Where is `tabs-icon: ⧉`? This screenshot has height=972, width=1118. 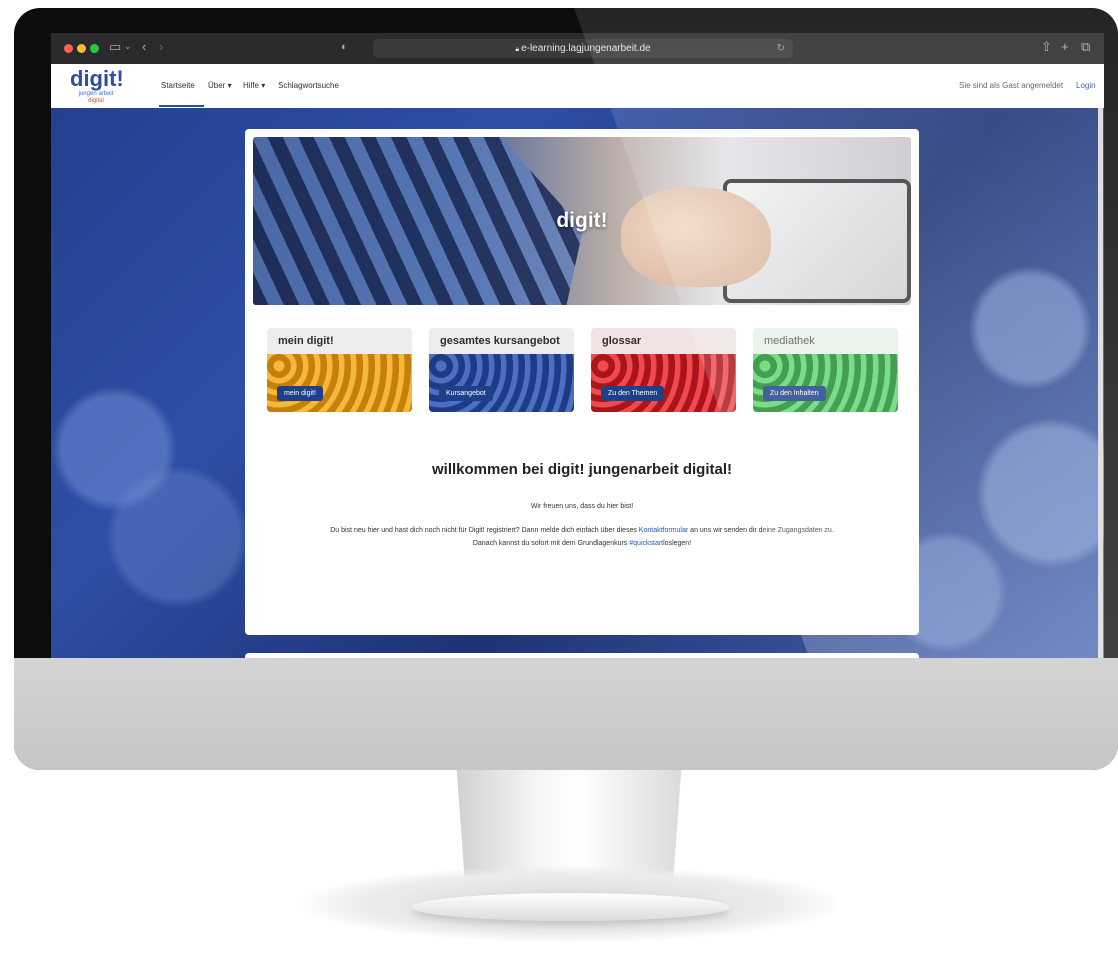
tabs-icon: ⧉ is located at coordinates (1085, 47).